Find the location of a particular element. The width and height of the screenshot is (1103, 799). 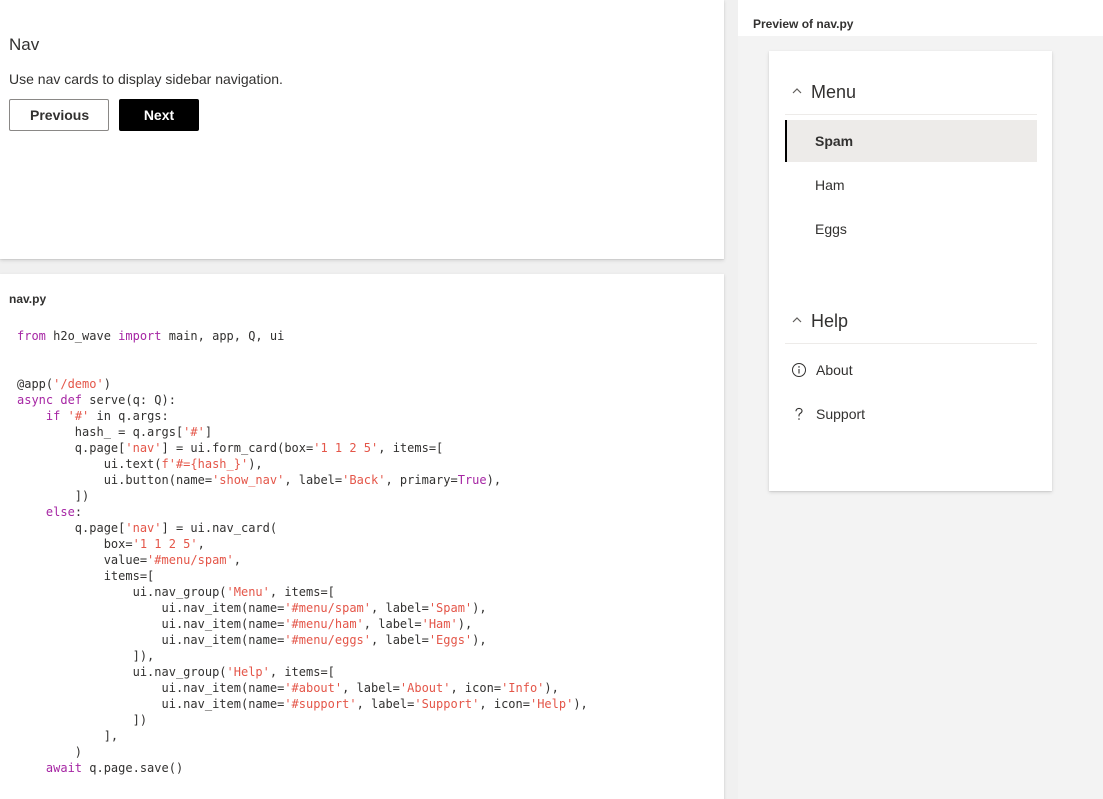

nav-item-eggs: Eggs is located at coordinates (911, 229).